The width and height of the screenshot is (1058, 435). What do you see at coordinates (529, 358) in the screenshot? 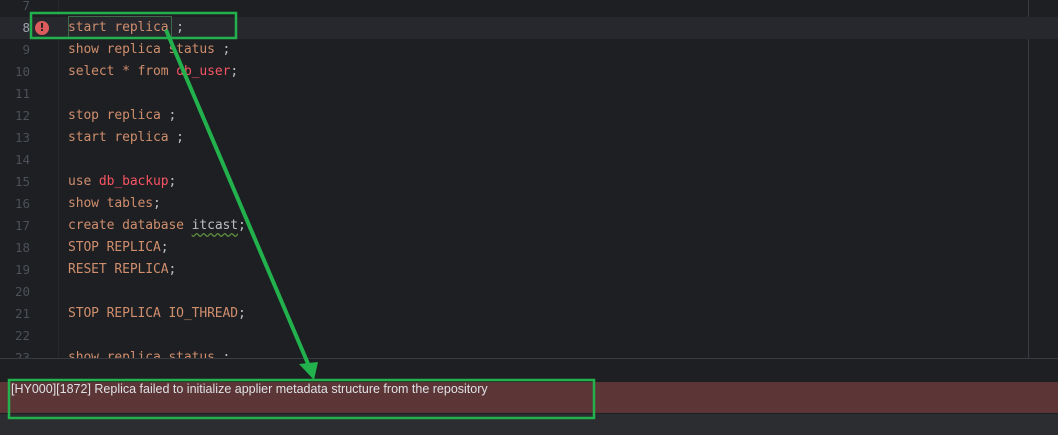
I see `panel-divider` at bounding box center [529, 358].